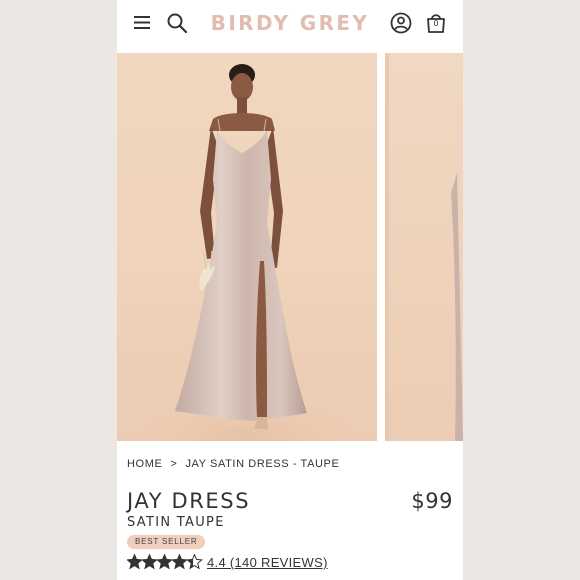 This screenshot has width=580, height=580. I want to click on breadcrumb-home-link: HOME, so click(144, 464).